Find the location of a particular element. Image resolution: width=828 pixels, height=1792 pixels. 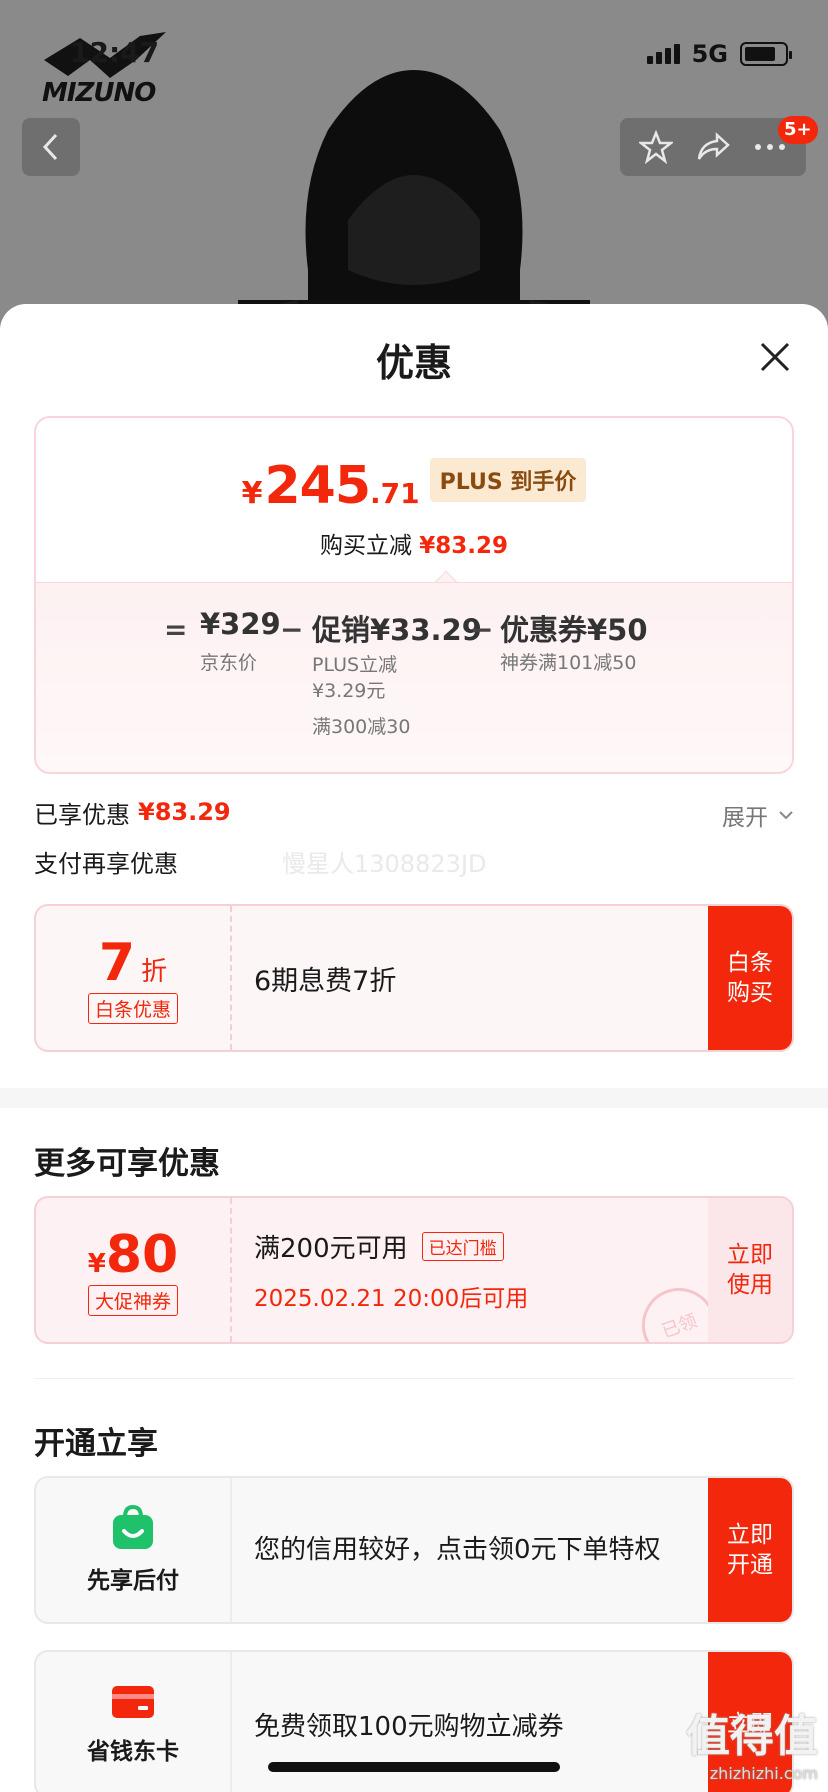

jacket-image is located at coordinates (414, 200).